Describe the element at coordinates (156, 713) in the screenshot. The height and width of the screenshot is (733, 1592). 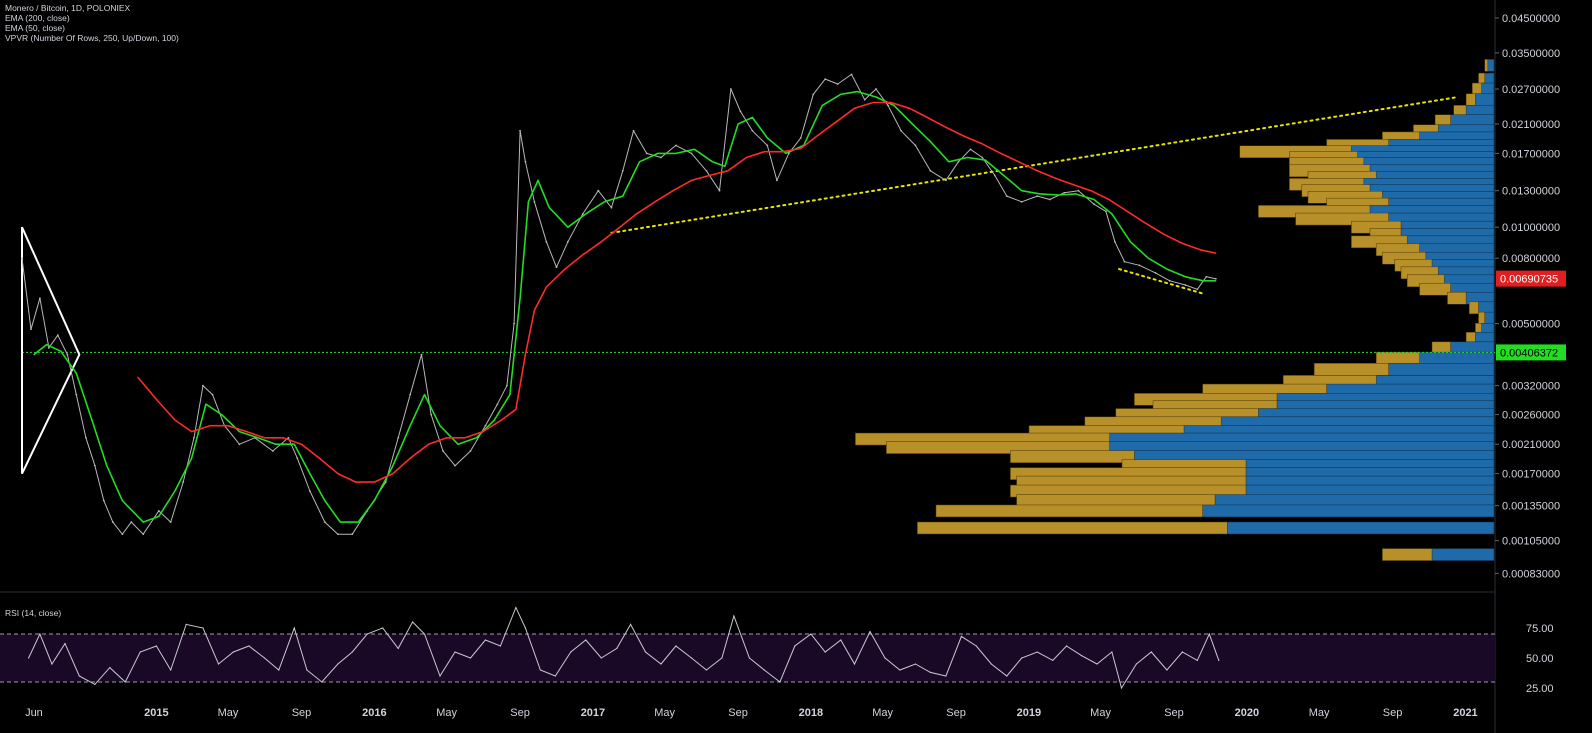
I see `x-tick-label: 2015` at that location.